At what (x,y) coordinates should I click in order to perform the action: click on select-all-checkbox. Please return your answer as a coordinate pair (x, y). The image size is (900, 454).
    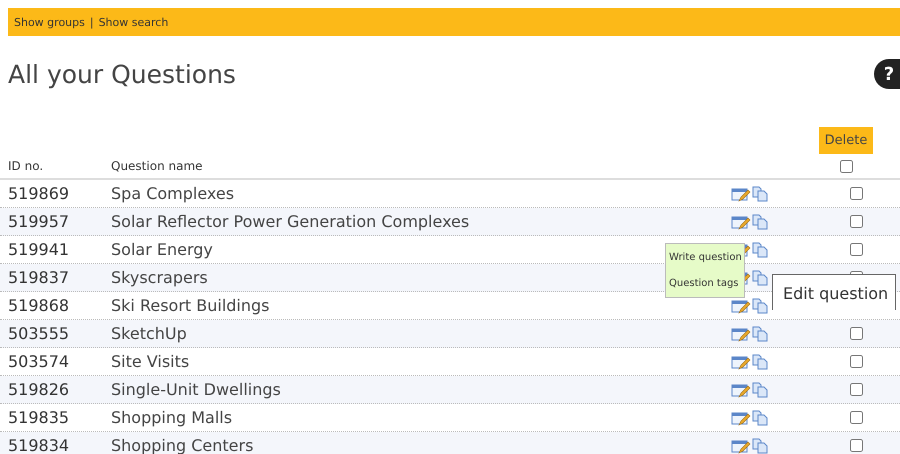
    Looking at the image, I should click on (846, 166).